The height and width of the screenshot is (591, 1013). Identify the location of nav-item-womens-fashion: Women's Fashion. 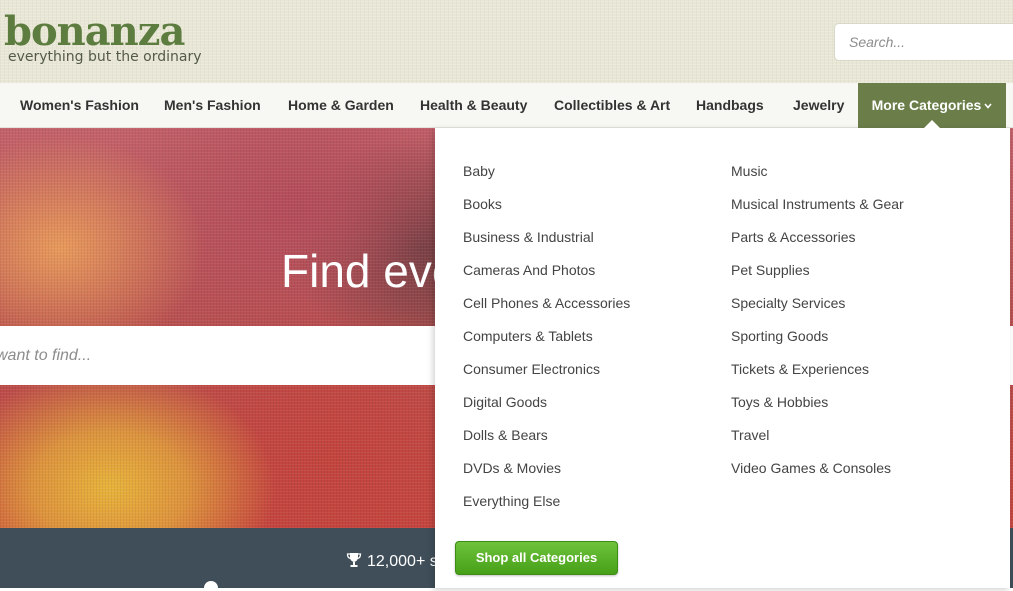
(79, 105).